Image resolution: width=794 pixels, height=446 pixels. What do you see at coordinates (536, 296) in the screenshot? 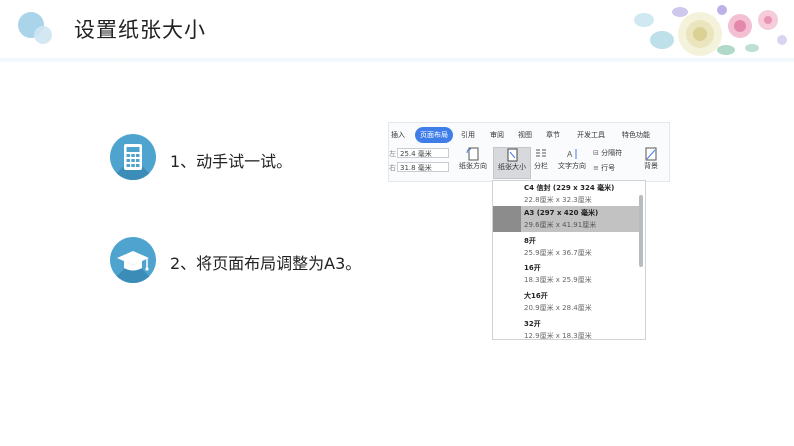
I see `option-name: 大16开` at bounding box center [536, 296].